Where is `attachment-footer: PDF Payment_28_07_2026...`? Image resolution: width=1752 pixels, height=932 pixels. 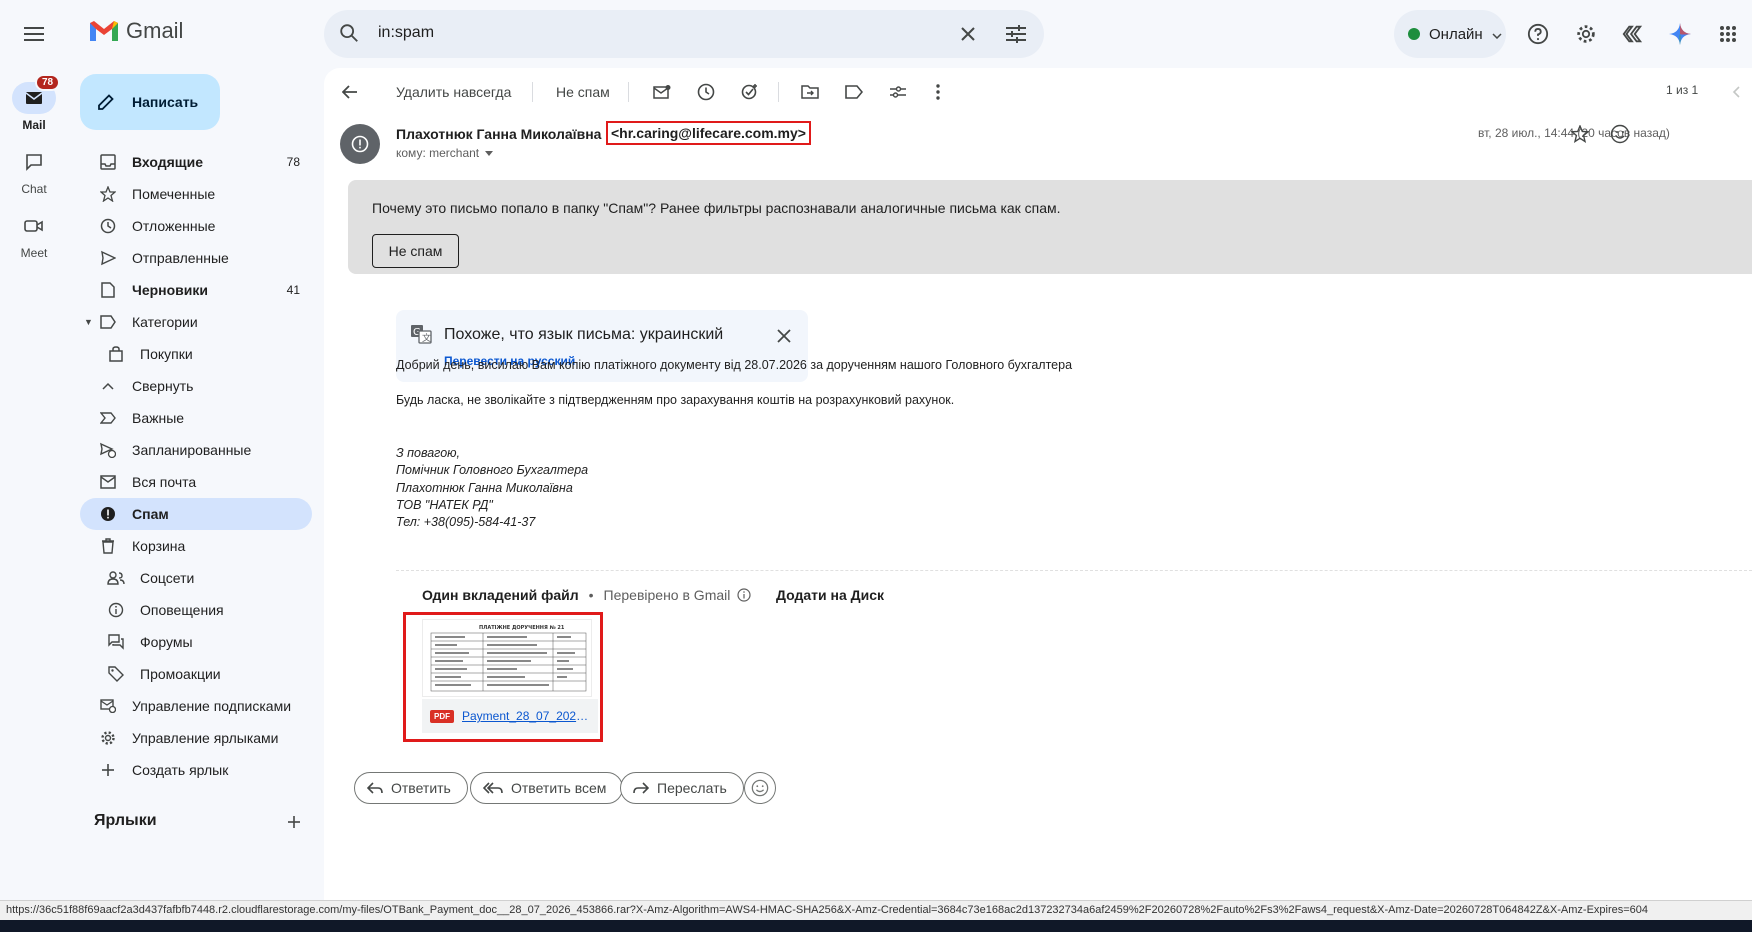
attachment-footer: PDF Payment_28_07_2026... is located at coordinates (510, 716).